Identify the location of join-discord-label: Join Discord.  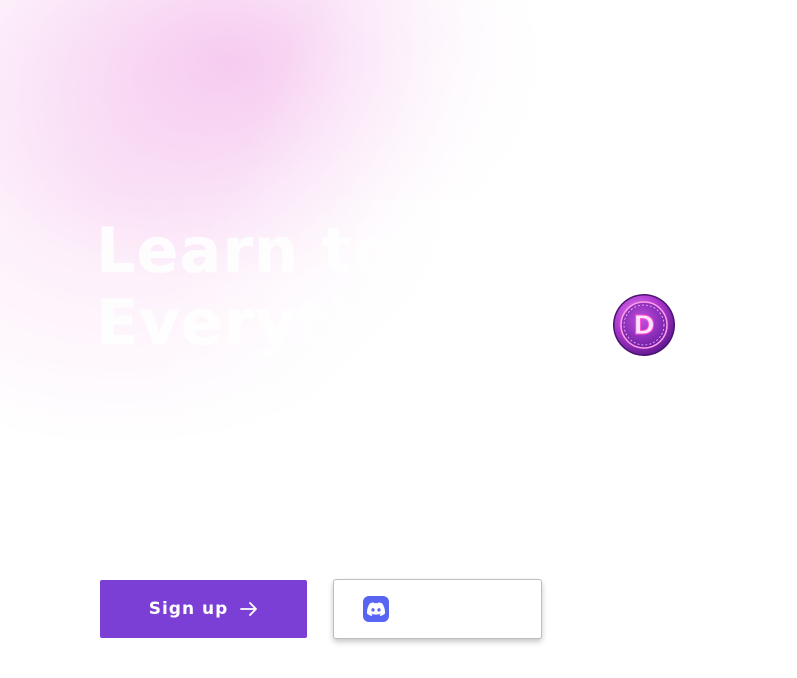
(455, 609).